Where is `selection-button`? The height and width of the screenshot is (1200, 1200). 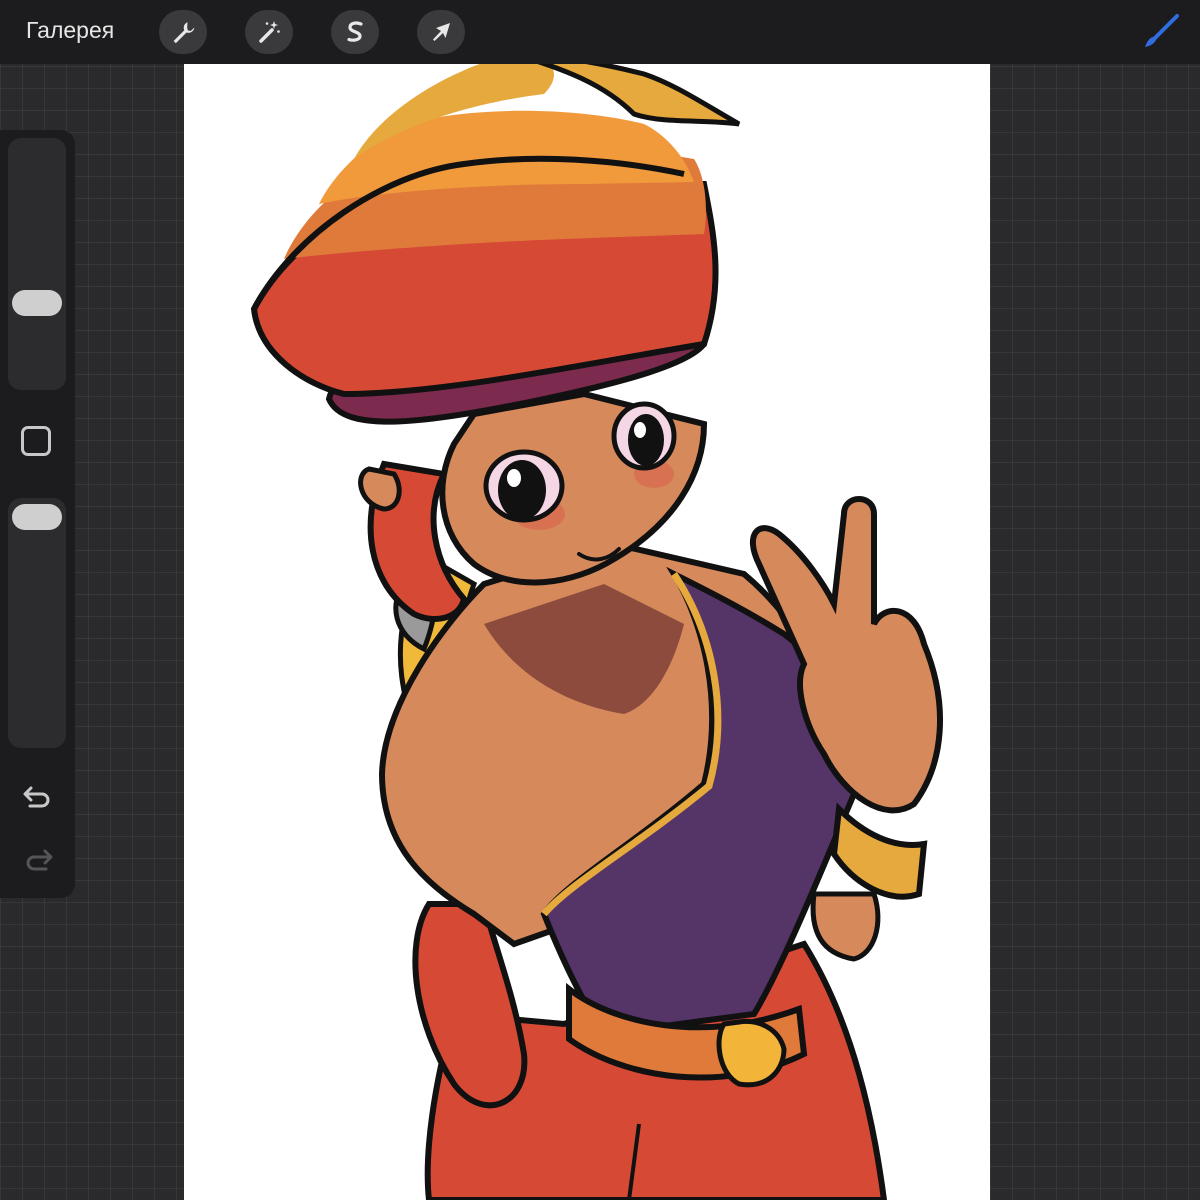
selection-button is located at coordinates (355, 32).